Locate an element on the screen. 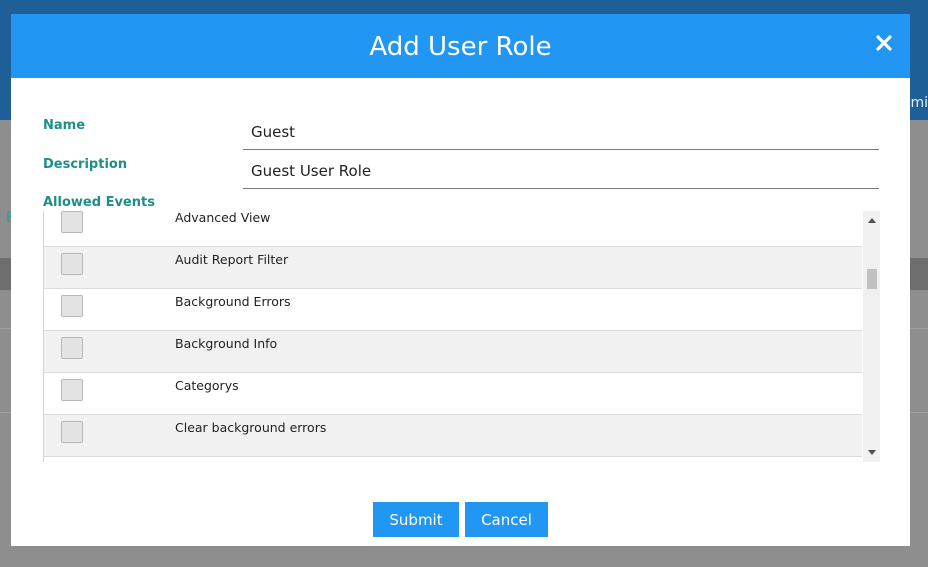  cancel-button: Cancel is located at coordinates (506, 519).